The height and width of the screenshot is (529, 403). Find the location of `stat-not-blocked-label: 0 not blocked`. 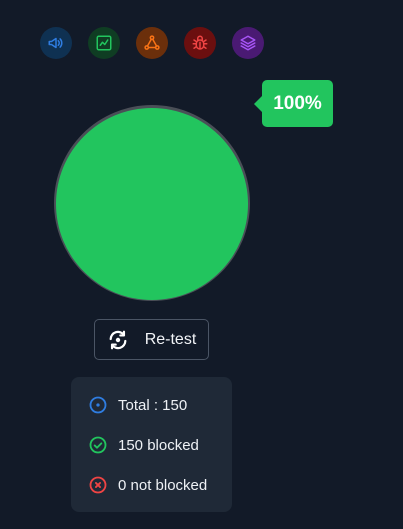

stat-not-blocked-label: 0 not blocked is located at coordinates (163, 485).